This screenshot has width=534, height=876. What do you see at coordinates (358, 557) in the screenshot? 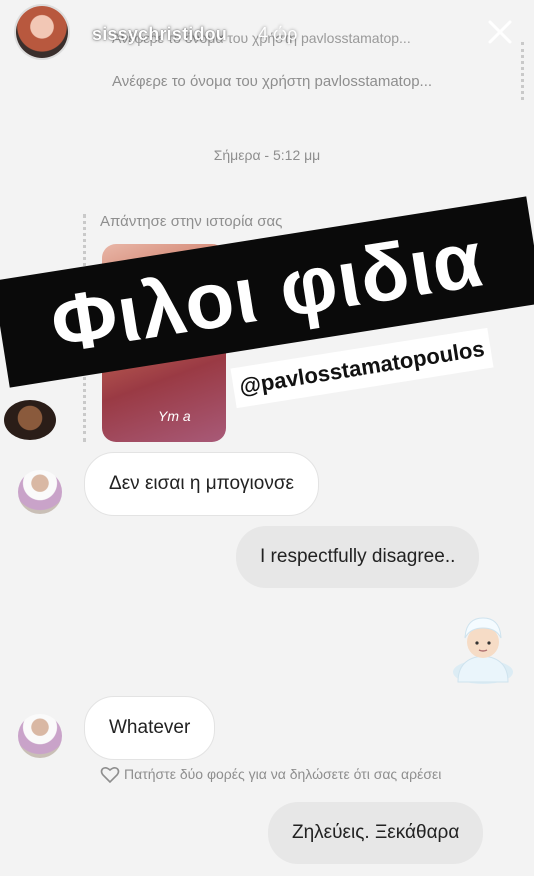
I see `message-bubble-outgoing: I respectfully disagree..` at bounding box center [358, 557].